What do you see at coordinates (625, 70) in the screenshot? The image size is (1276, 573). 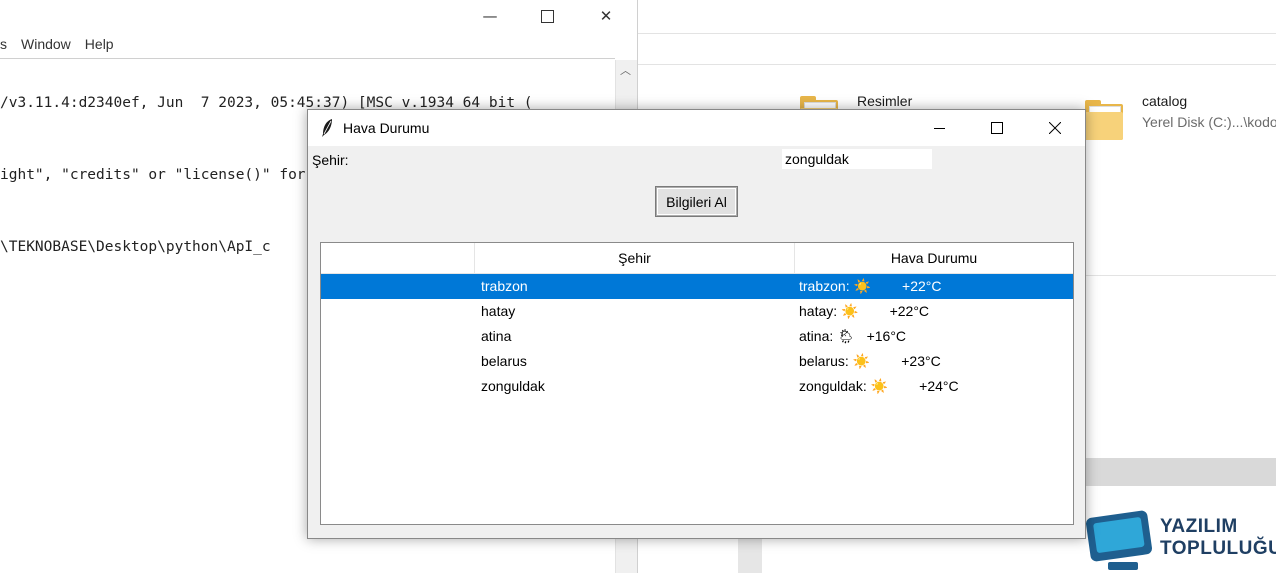 I see `chevron-up-icon: ︿` at bounding box center [625, 70].